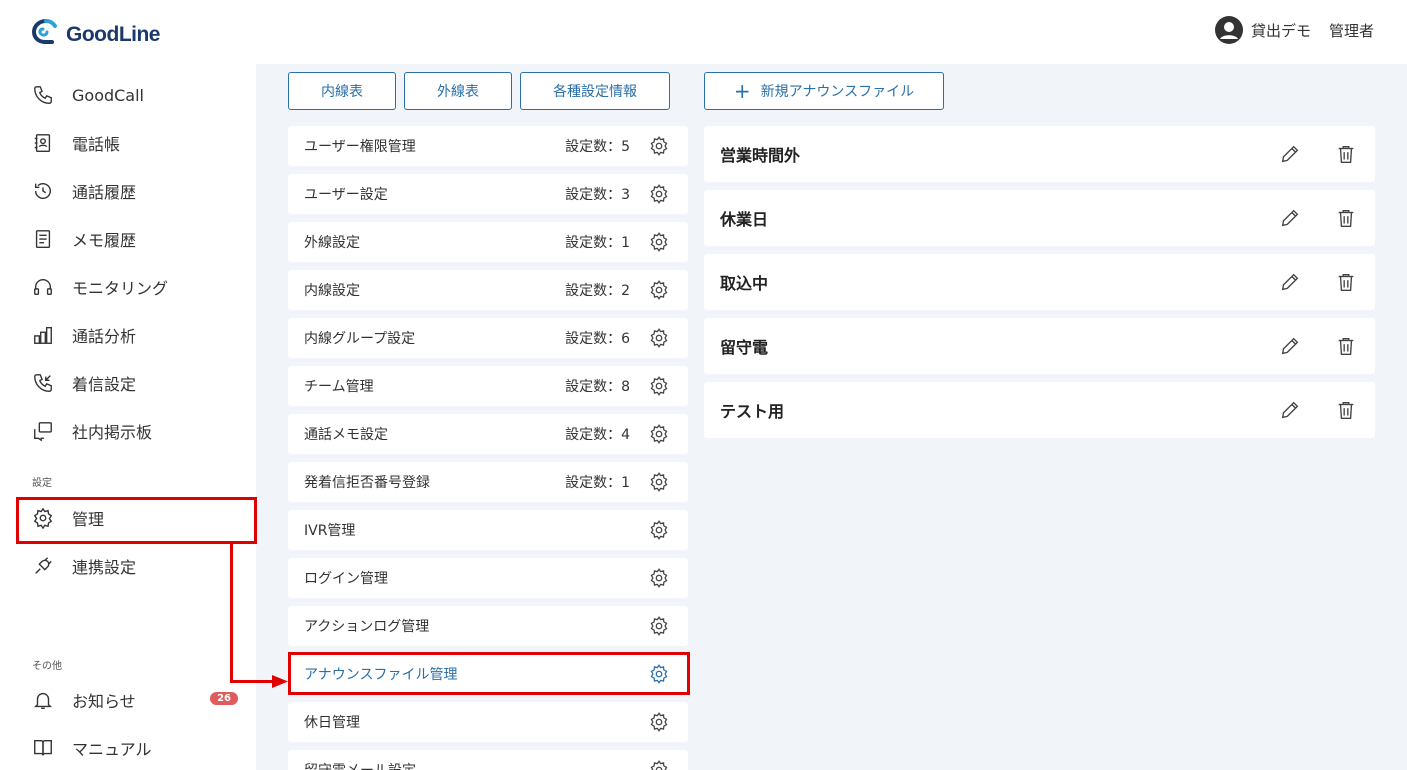 This screenshot has height=770, width=1407. What do you see at coordinates (104, 192) in the screenshot?
I see `sidebar-item-label: 通話履歴` at bounding box center [104, 192].